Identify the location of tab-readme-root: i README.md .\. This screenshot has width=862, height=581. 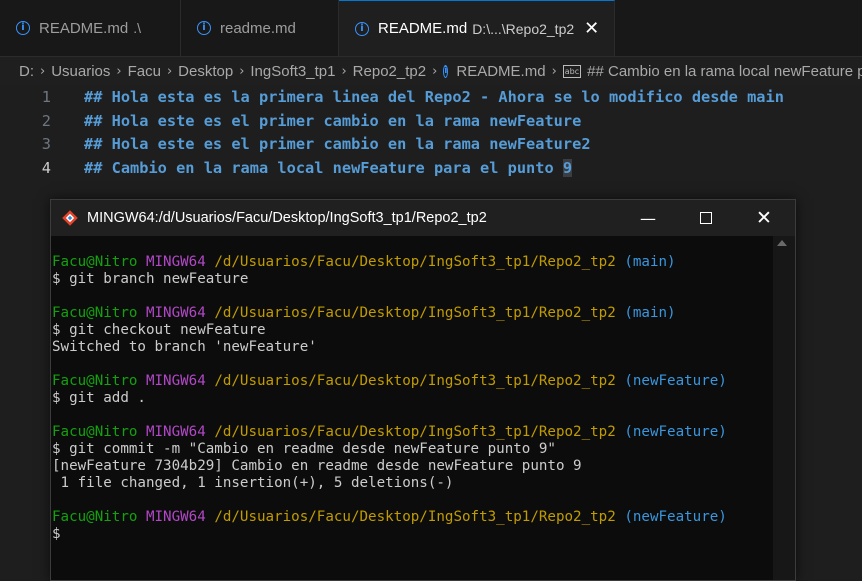
(90, 28).